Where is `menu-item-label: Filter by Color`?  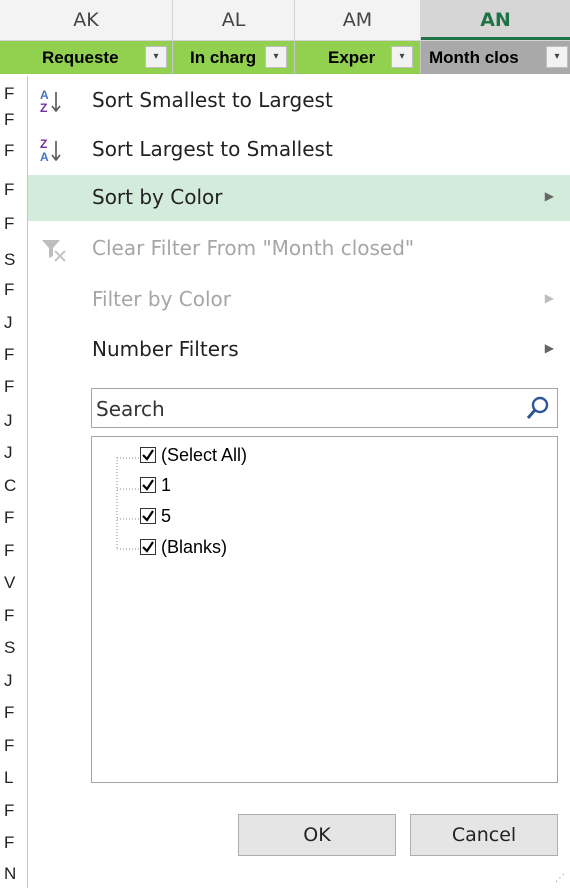
menu-item-label: Filter by Color is located at coordinates (161, 299).